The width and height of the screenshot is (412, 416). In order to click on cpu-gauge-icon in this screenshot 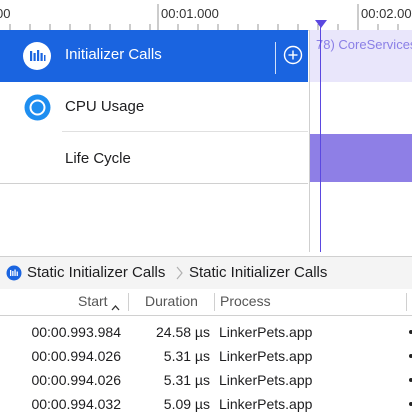, I will do `click(37, 110)`.